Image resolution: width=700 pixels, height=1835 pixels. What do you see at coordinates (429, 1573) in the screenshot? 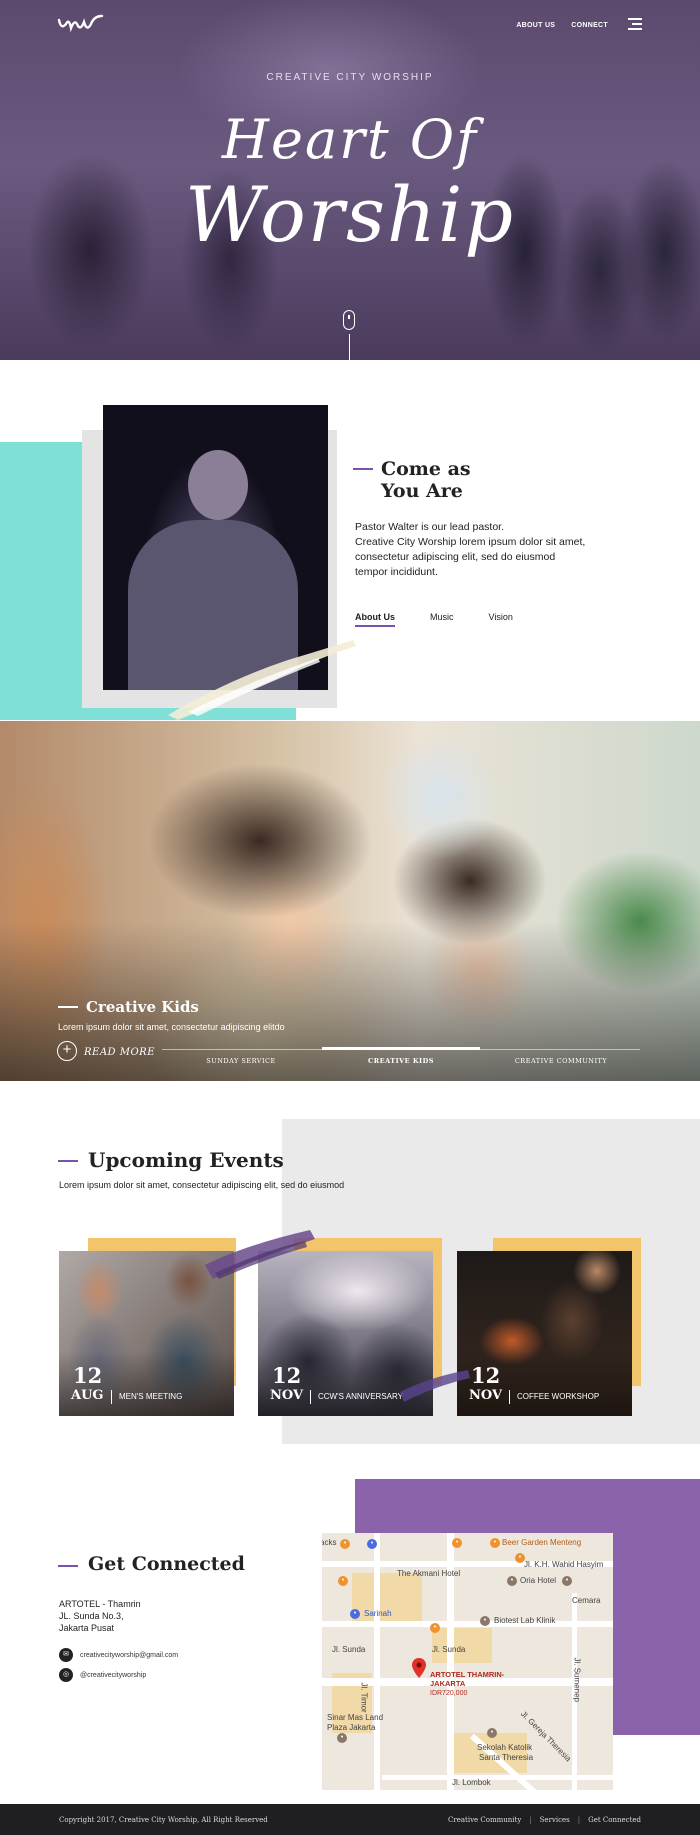
I see `map-label: The Akmani Hotel` at bounding box center [429, 1573].